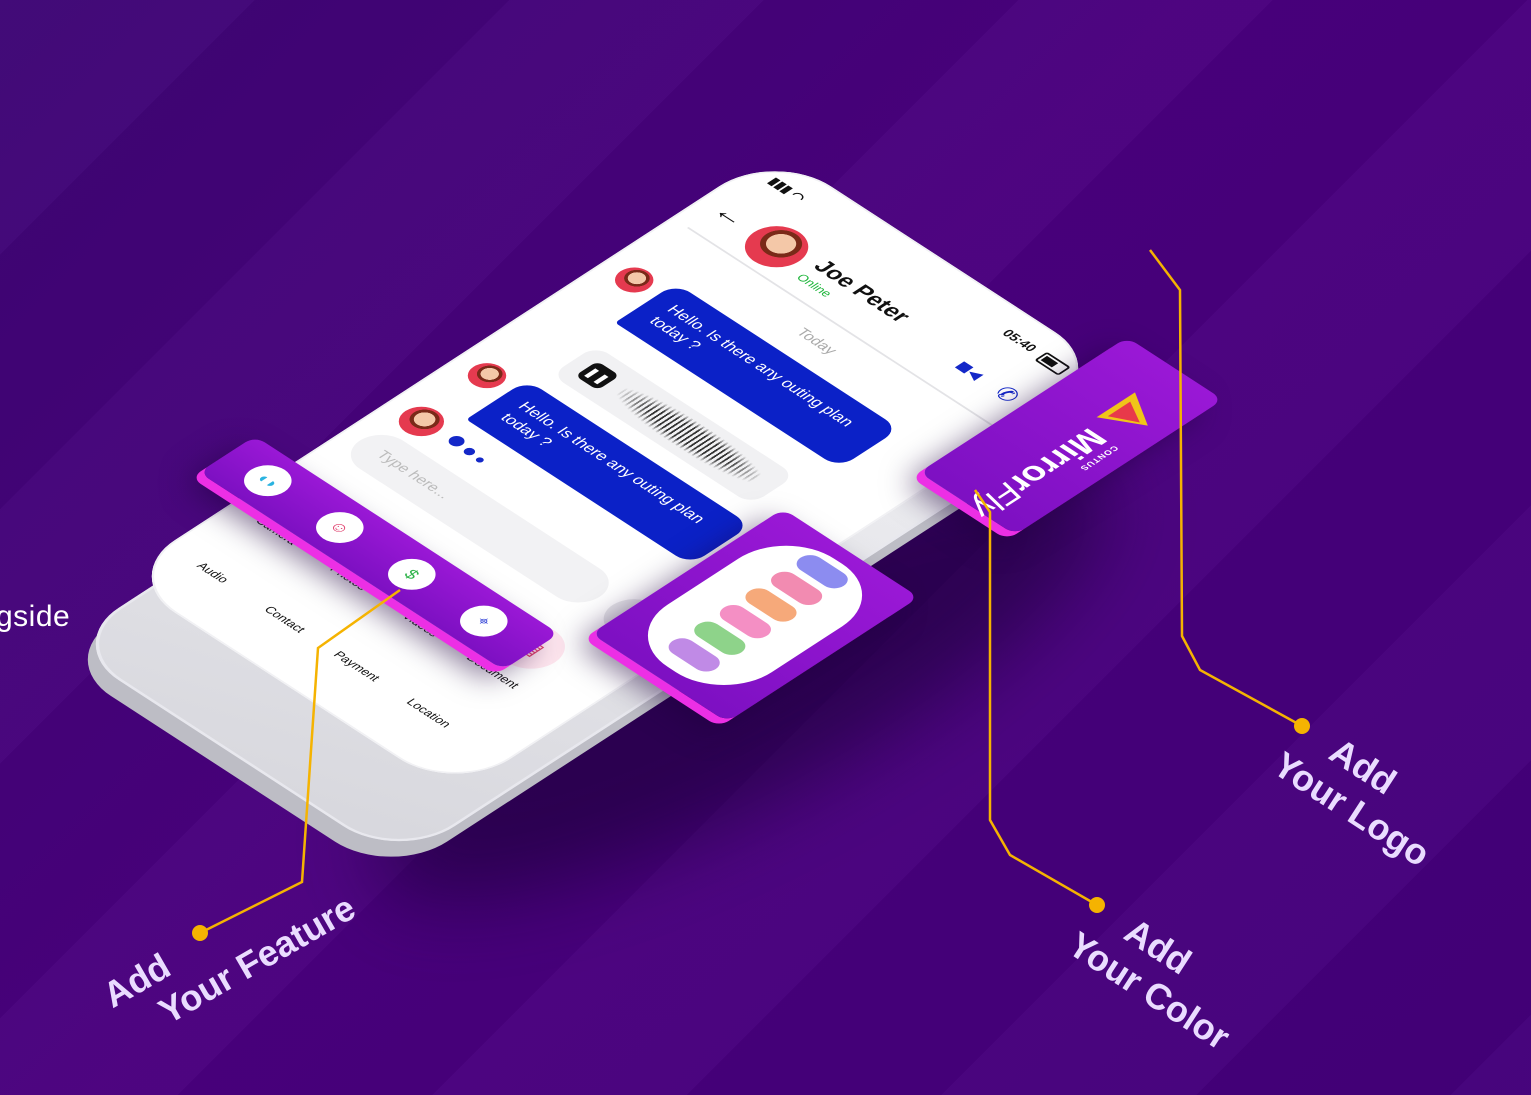 This screenshot has width=1531, height=1095. I want to click on headphones-icon: ◖◗, so click(268, 480).